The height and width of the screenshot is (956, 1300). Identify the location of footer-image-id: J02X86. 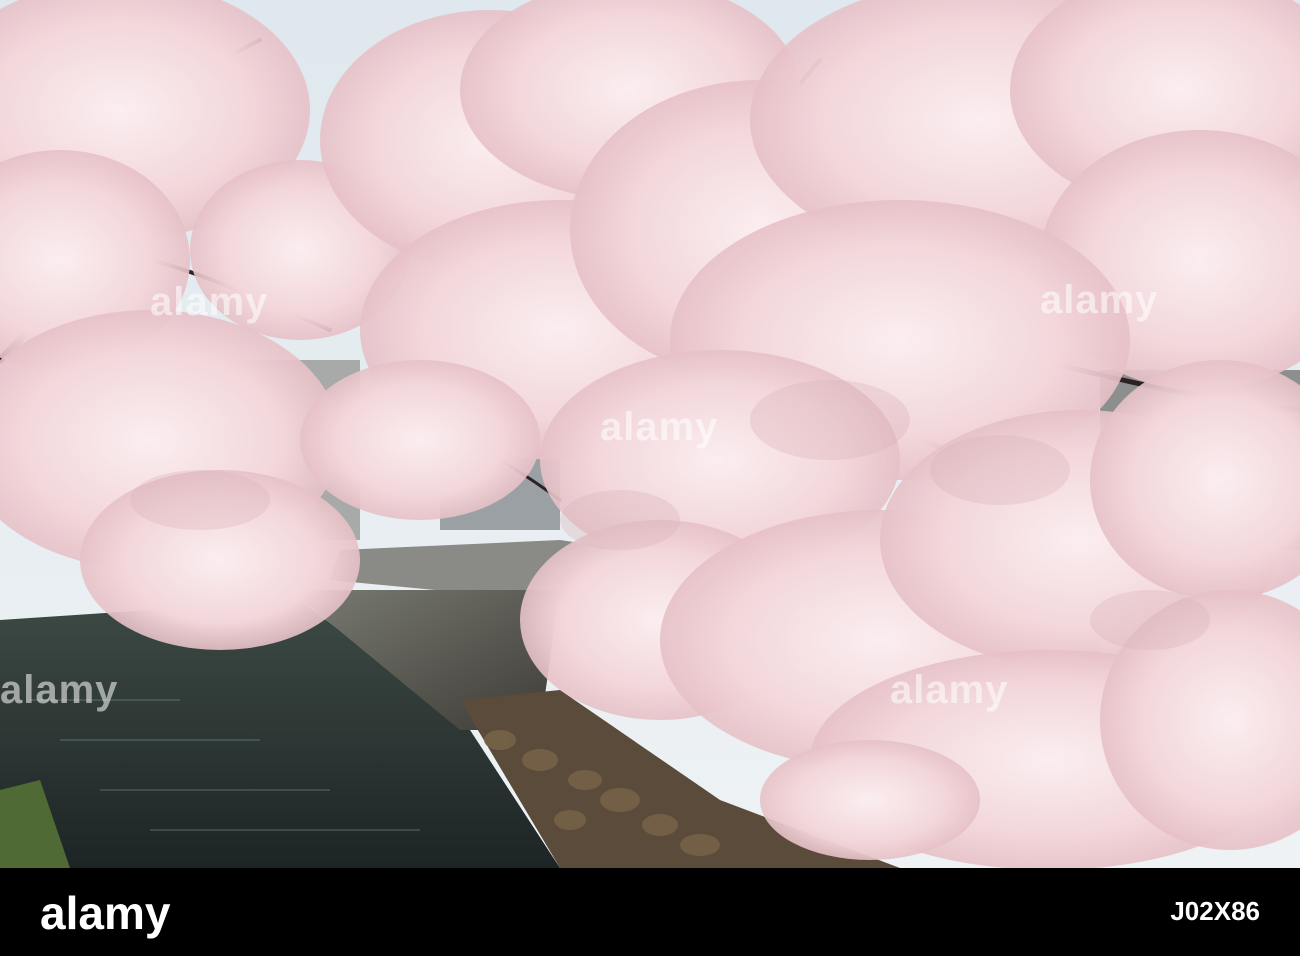
(1215, 911).